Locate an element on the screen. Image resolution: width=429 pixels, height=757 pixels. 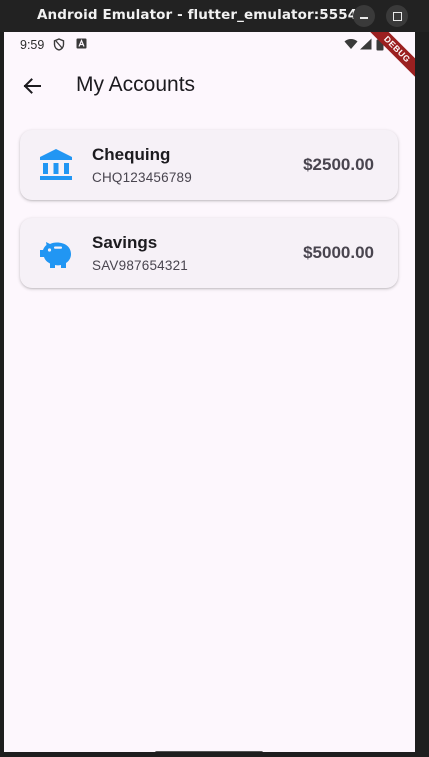
status-time: 9:59 is located at coordinates (32, 45).